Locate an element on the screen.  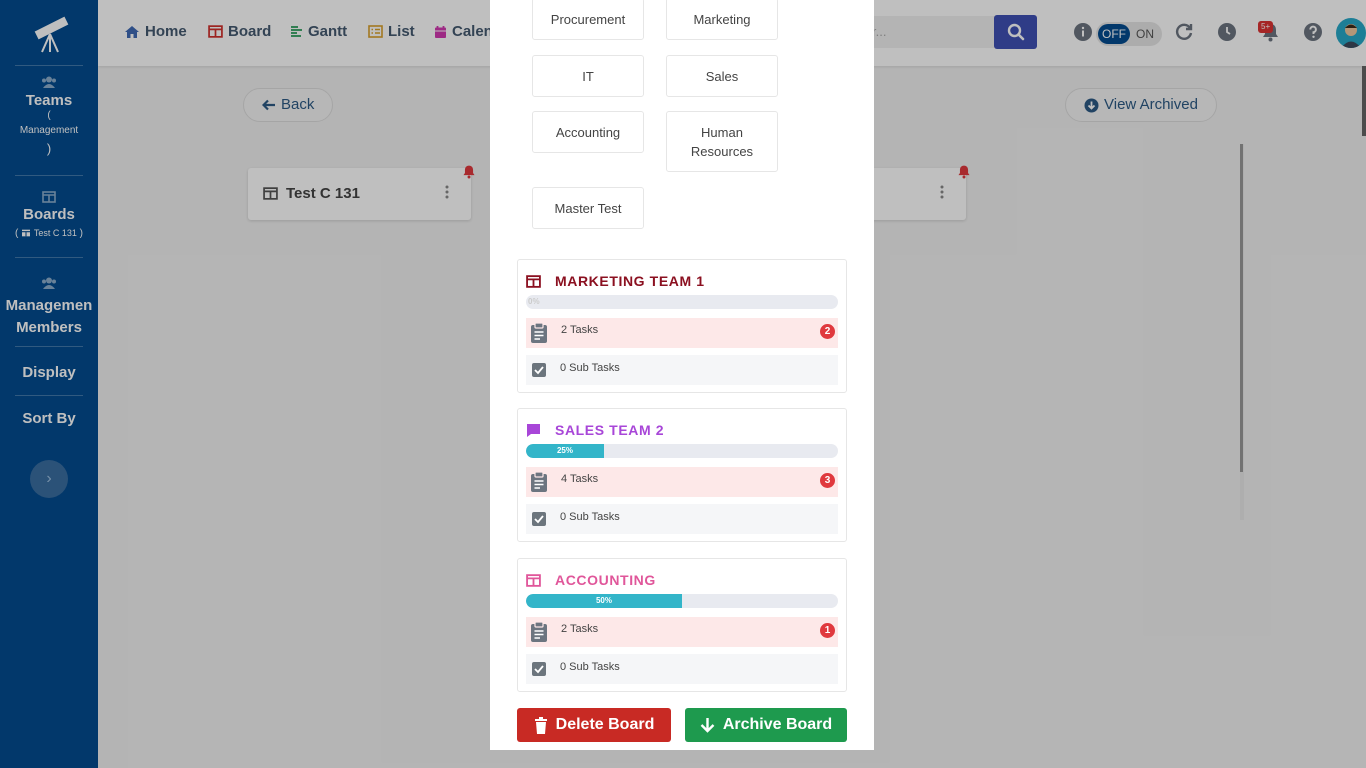
tasks-label: 4 Tasks is located at coordinates (580, 479).